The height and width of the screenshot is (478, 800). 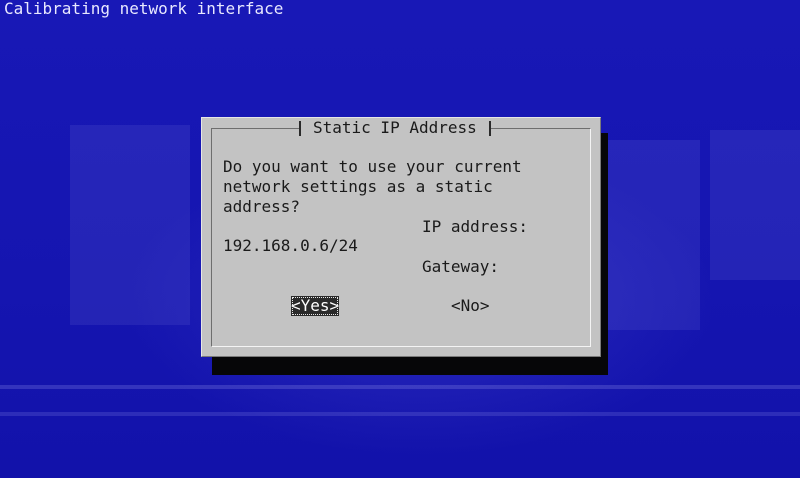 What do you see at coordinates (372, 166) in the screenshot?
I see `dialog-prompt-line: Do you want to use your current` at bounding box center [372, 166].